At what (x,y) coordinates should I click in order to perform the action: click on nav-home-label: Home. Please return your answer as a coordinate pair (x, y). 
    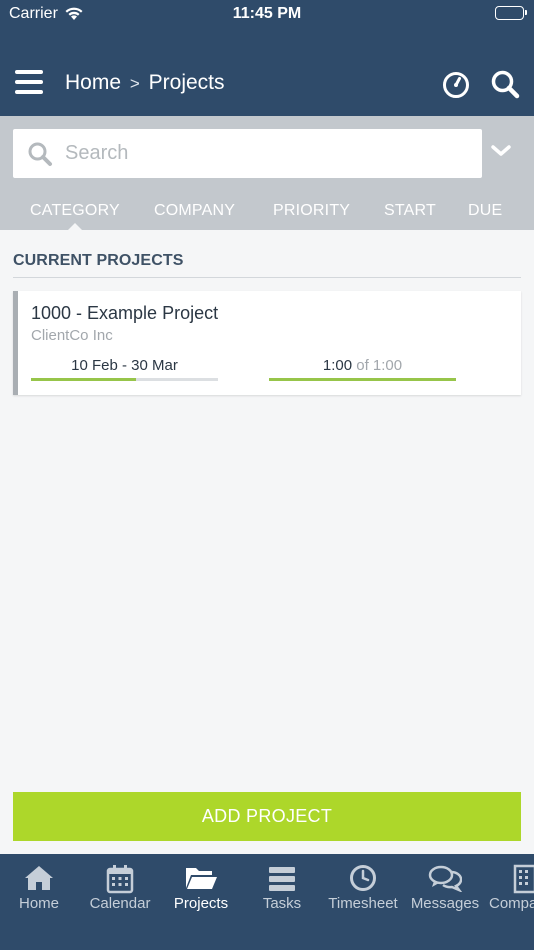
    Looking at the image, I should click on (38, 903).